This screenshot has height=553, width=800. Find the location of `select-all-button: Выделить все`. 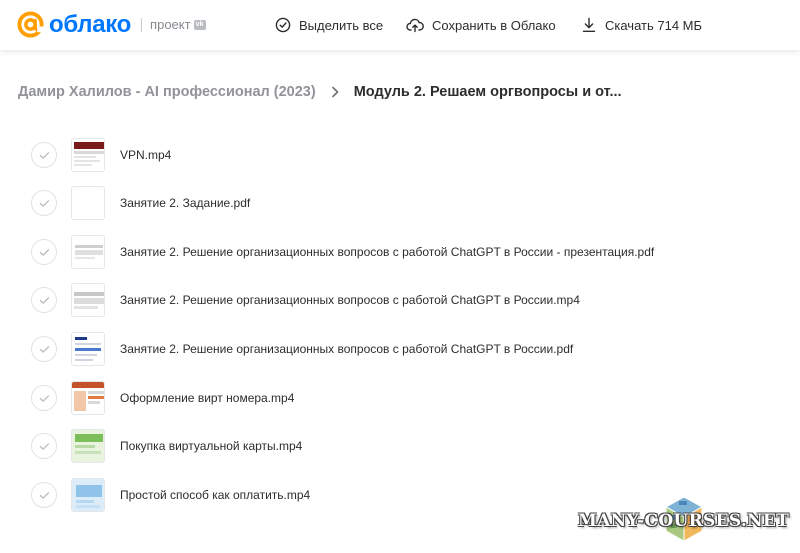

select-all-button: Выделить все is located at coordinates (329, 25).